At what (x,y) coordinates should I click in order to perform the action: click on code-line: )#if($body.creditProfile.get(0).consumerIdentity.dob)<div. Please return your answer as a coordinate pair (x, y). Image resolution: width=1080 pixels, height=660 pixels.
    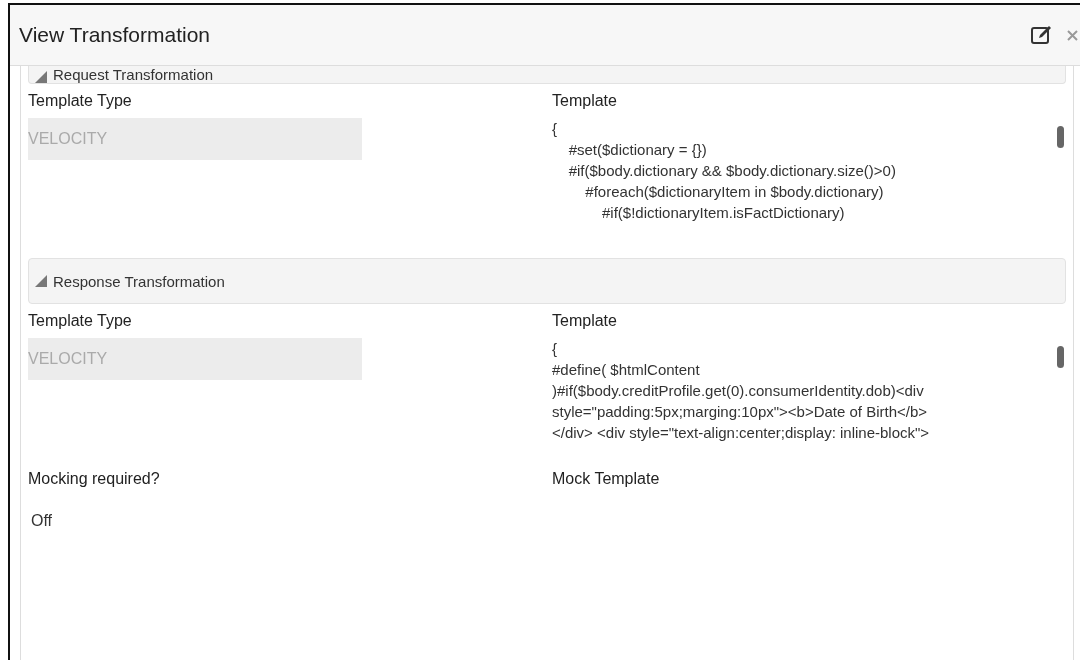
    Looking at the image, I should click on (738, 391).